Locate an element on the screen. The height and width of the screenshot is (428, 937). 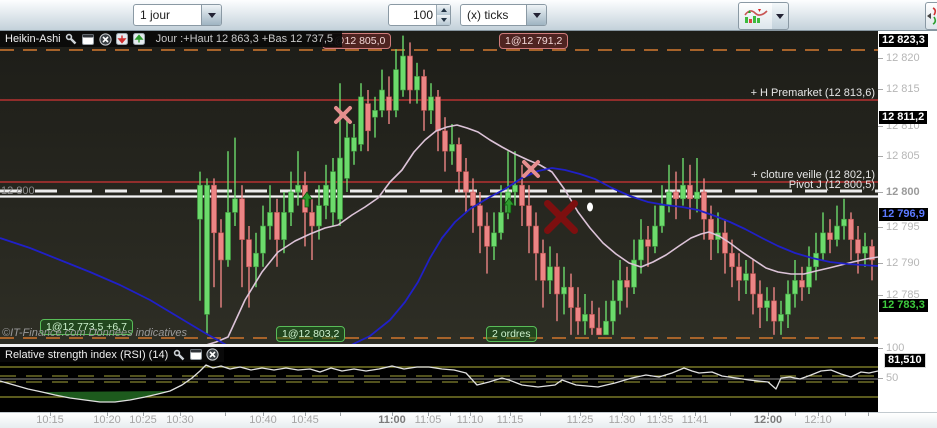
price-tick-label: 12 820 is located at coordinates (903, 58).